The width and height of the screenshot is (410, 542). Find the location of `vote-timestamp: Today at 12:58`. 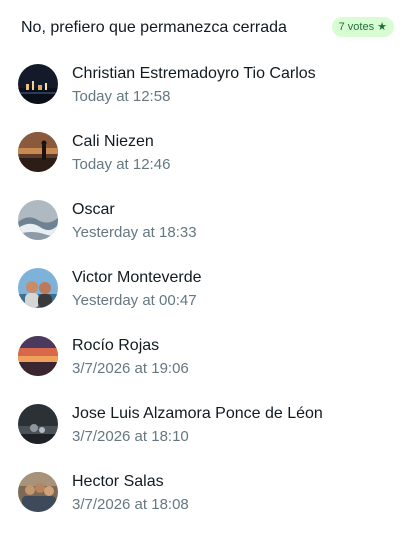

vote-timestamp: Today at 12:58 is located at coordinates (121, 96).